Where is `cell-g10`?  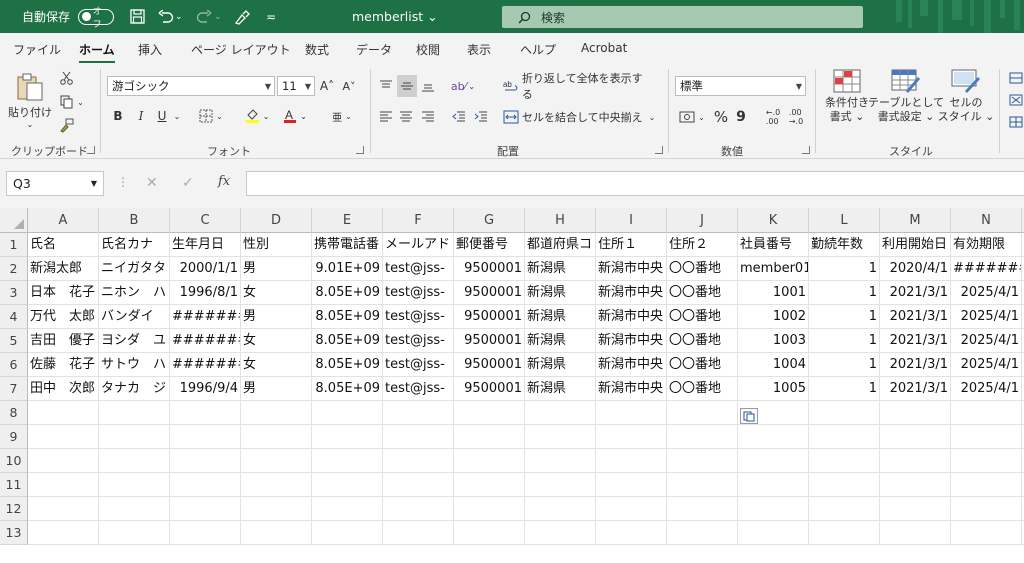 cell-g10 is located at coordinates (489, 461).